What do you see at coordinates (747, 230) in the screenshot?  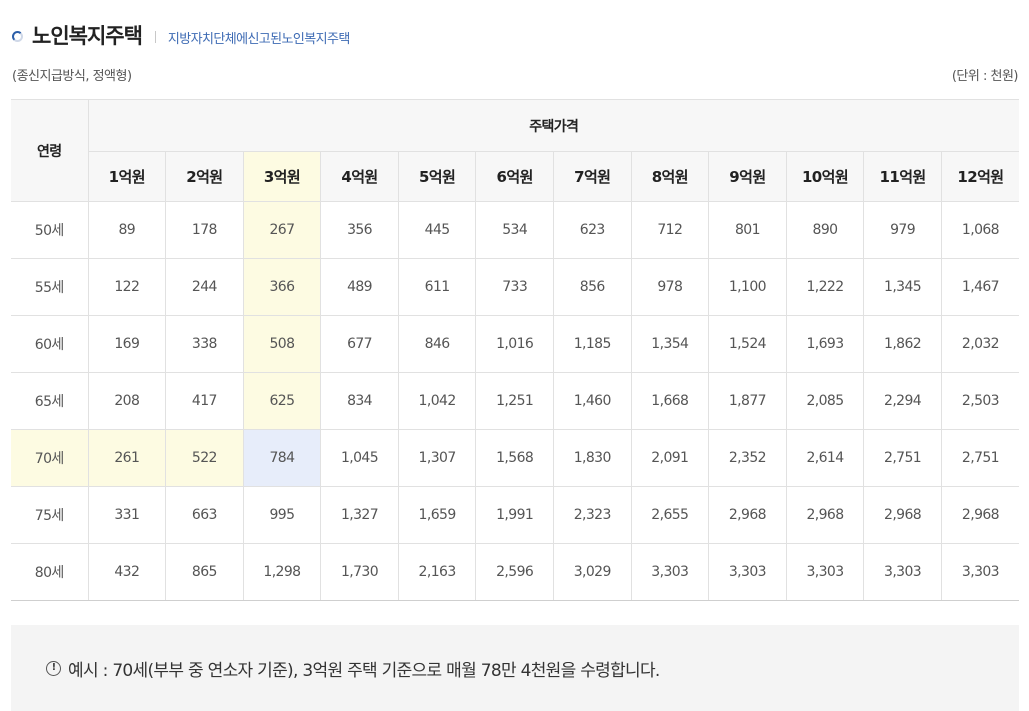 I see `value-cell: 801` at bounding box center [747, 230].